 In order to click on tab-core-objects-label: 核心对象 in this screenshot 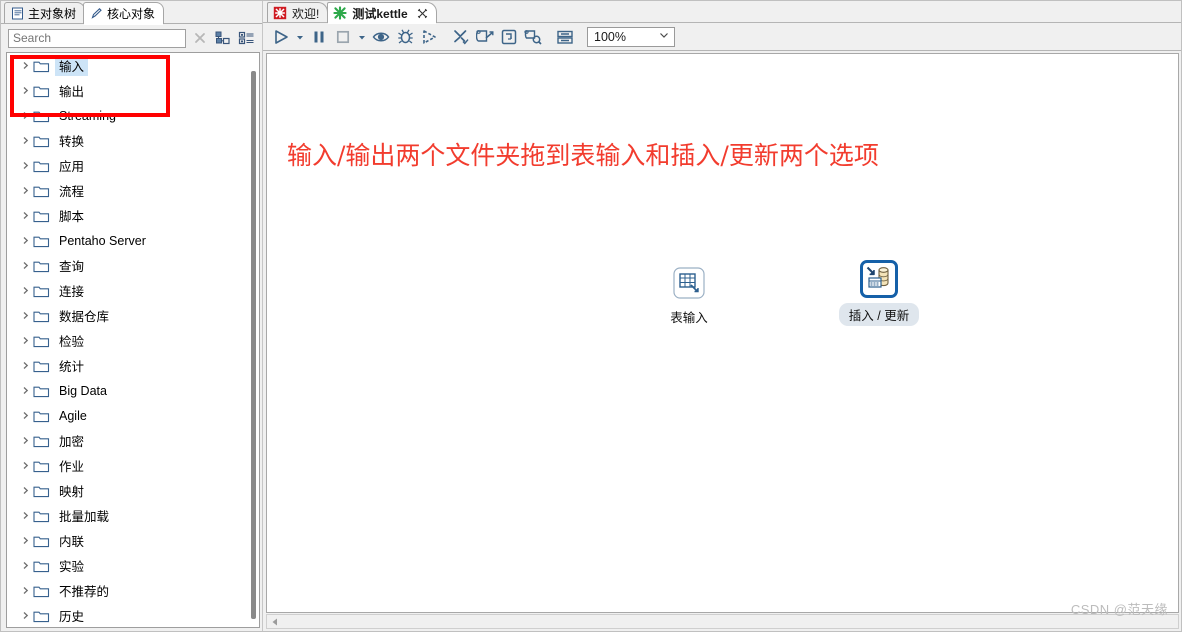, I will do `click(131, 14)`.